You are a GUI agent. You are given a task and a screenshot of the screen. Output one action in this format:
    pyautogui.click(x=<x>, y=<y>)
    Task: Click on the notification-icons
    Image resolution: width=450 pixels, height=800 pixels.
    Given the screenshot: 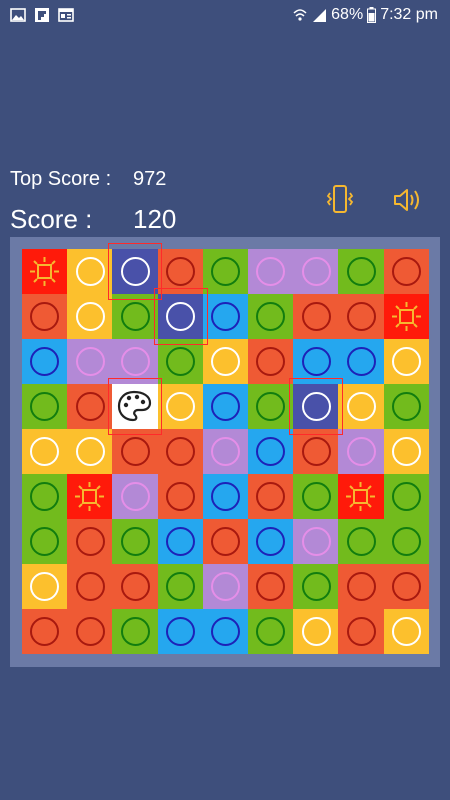 What is the action you would take?
    pyautogui.click(x=42, y=15)
    